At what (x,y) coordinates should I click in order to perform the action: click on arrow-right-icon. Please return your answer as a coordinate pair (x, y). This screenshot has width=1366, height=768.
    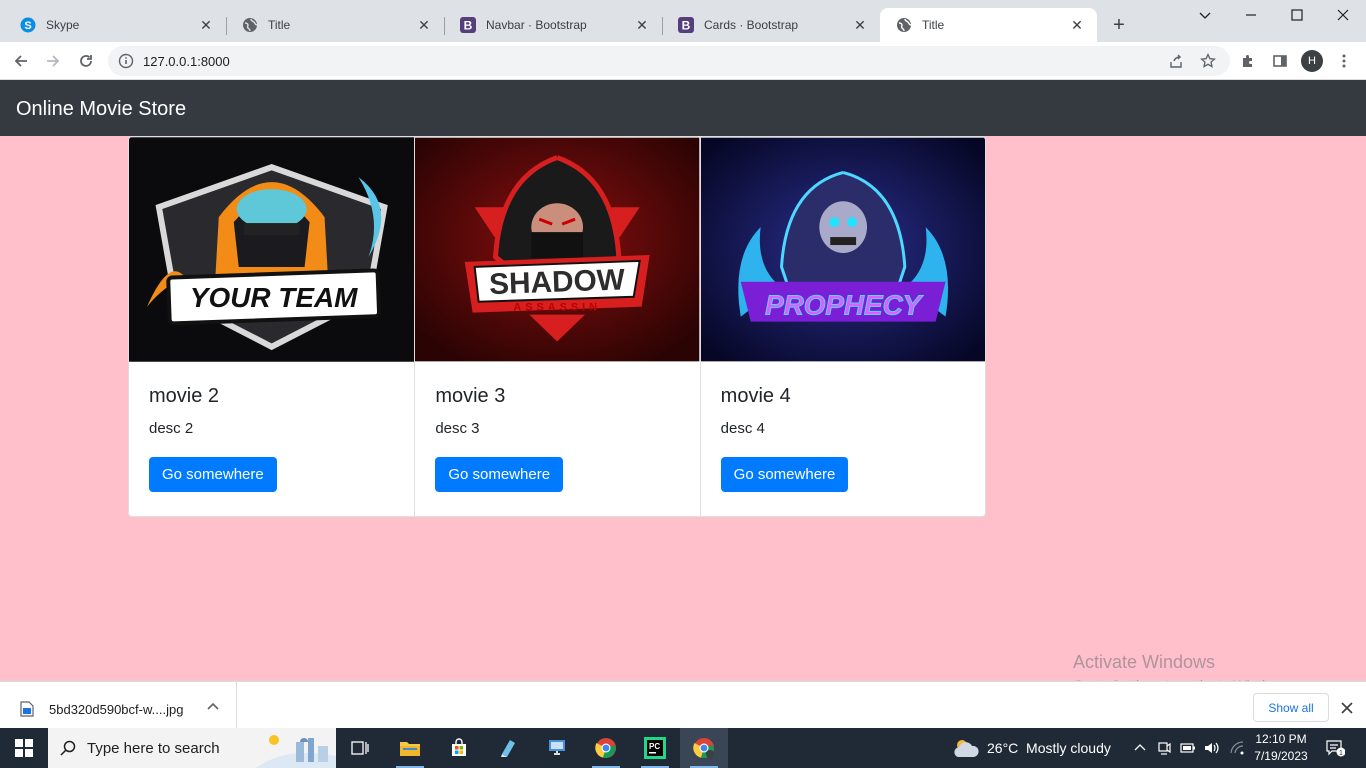
    Looking at the image, I should click on (53, 61).